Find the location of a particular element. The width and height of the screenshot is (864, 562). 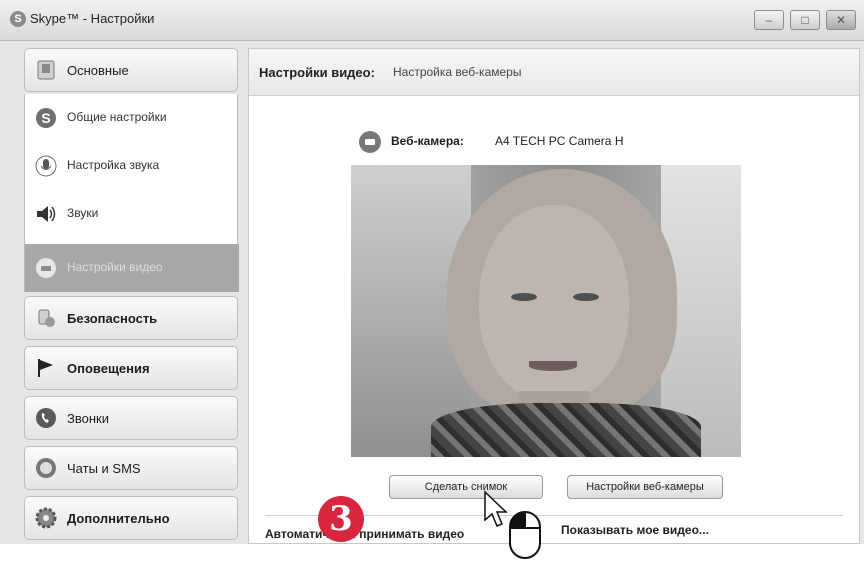

sidebar-item-label: Настройки видео is located at coordinates (115, 267).